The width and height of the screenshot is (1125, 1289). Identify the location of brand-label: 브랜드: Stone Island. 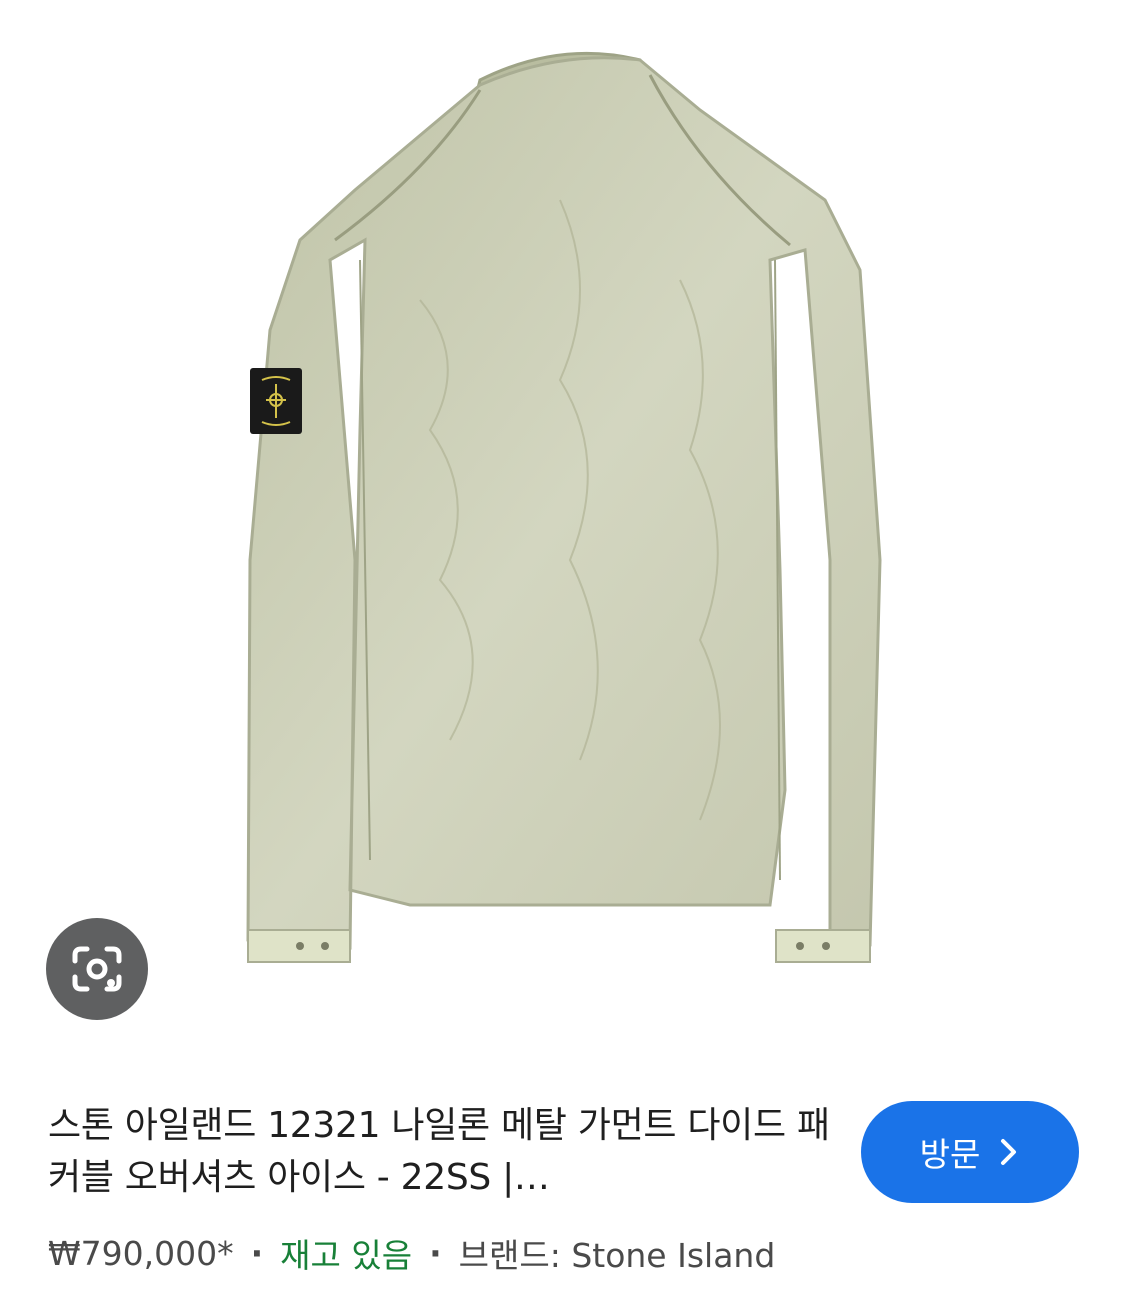
(617, 1255).